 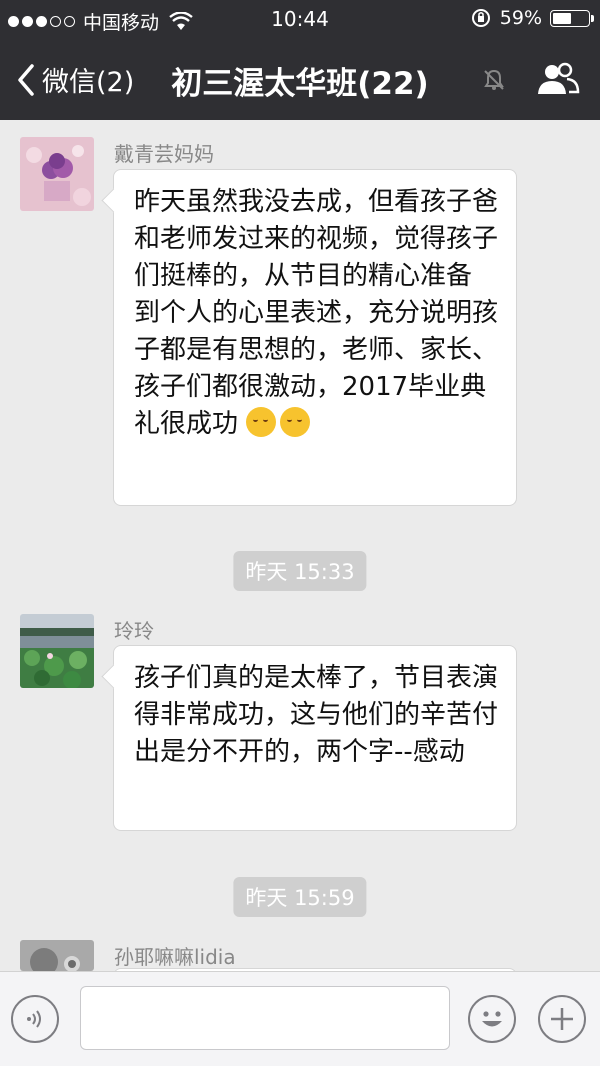 I want to click on sender-name: 玲玲, so click(x=134, y=631).